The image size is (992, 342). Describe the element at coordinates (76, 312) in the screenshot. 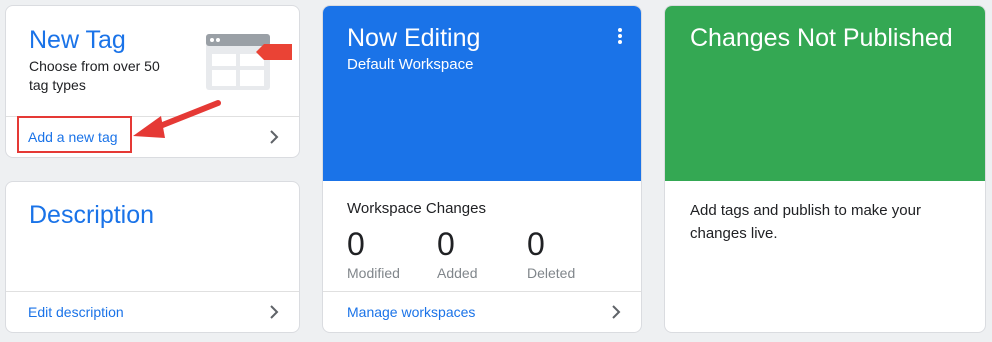

I see `edit-description-link: Edit description` at that location.